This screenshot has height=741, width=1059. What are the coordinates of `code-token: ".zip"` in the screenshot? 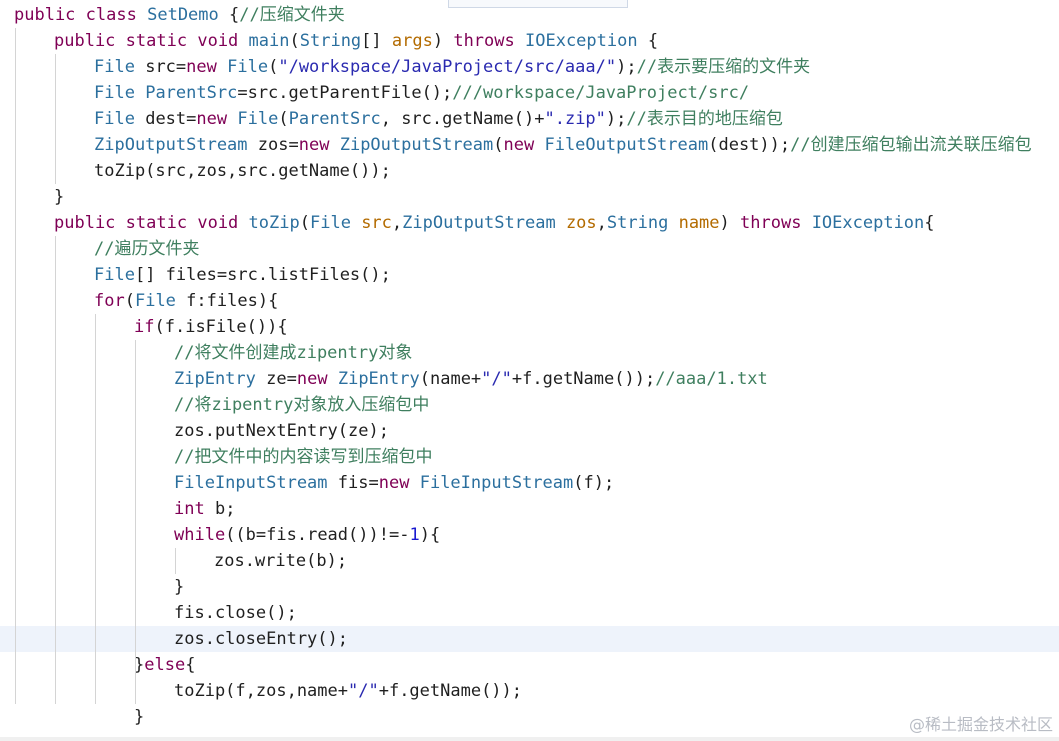 It's located at (575, 119).